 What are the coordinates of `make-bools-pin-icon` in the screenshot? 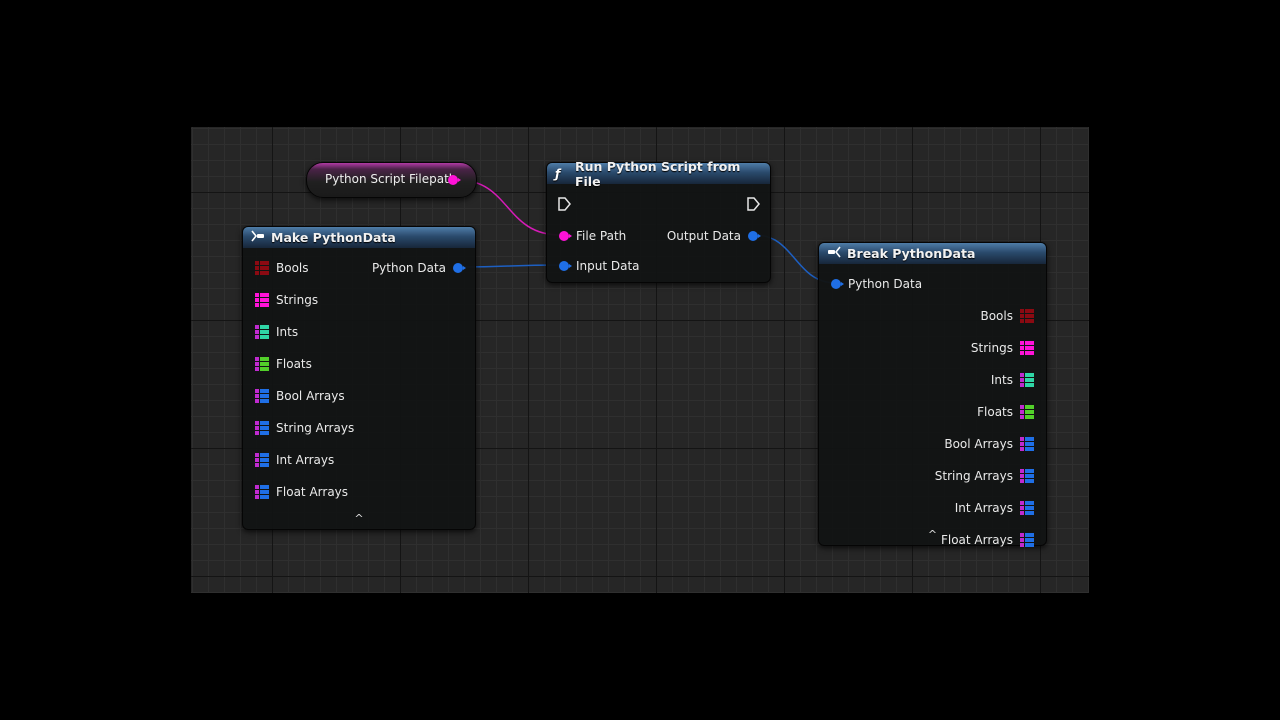 It's located at (262, 268).